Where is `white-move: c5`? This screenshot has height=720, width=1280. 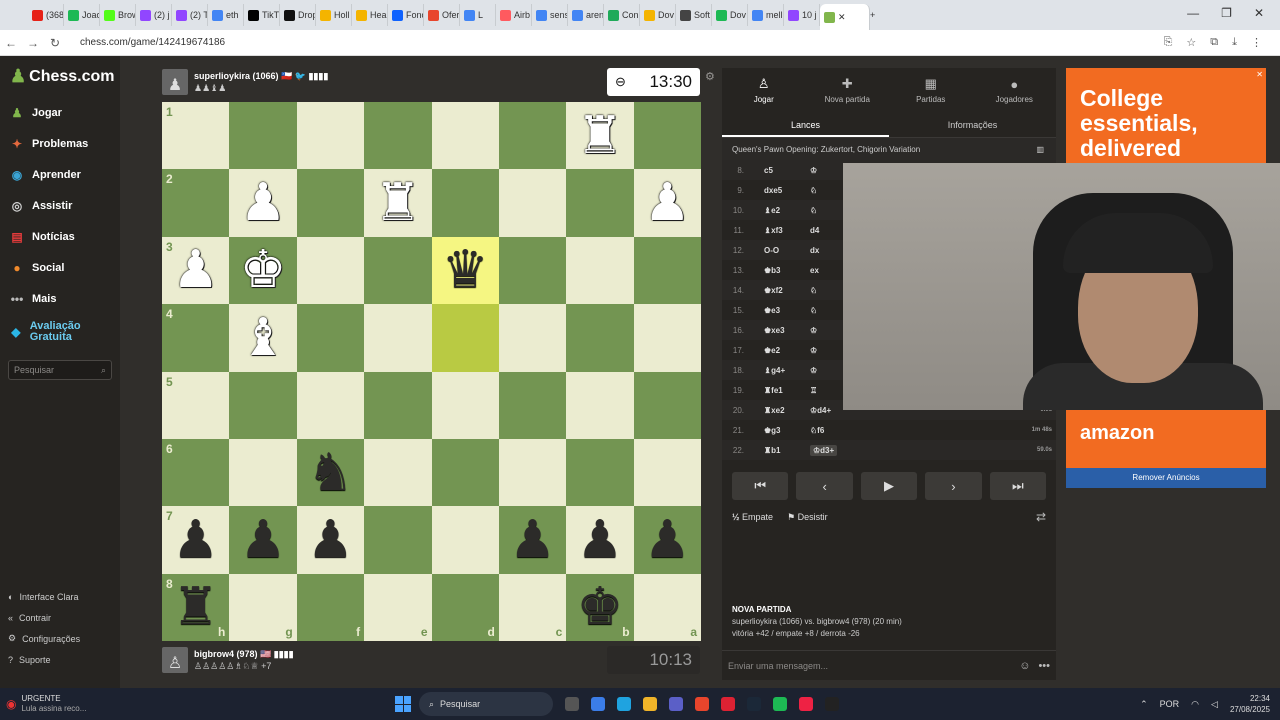 white-move: c5 is located at coordinates (777, 170).